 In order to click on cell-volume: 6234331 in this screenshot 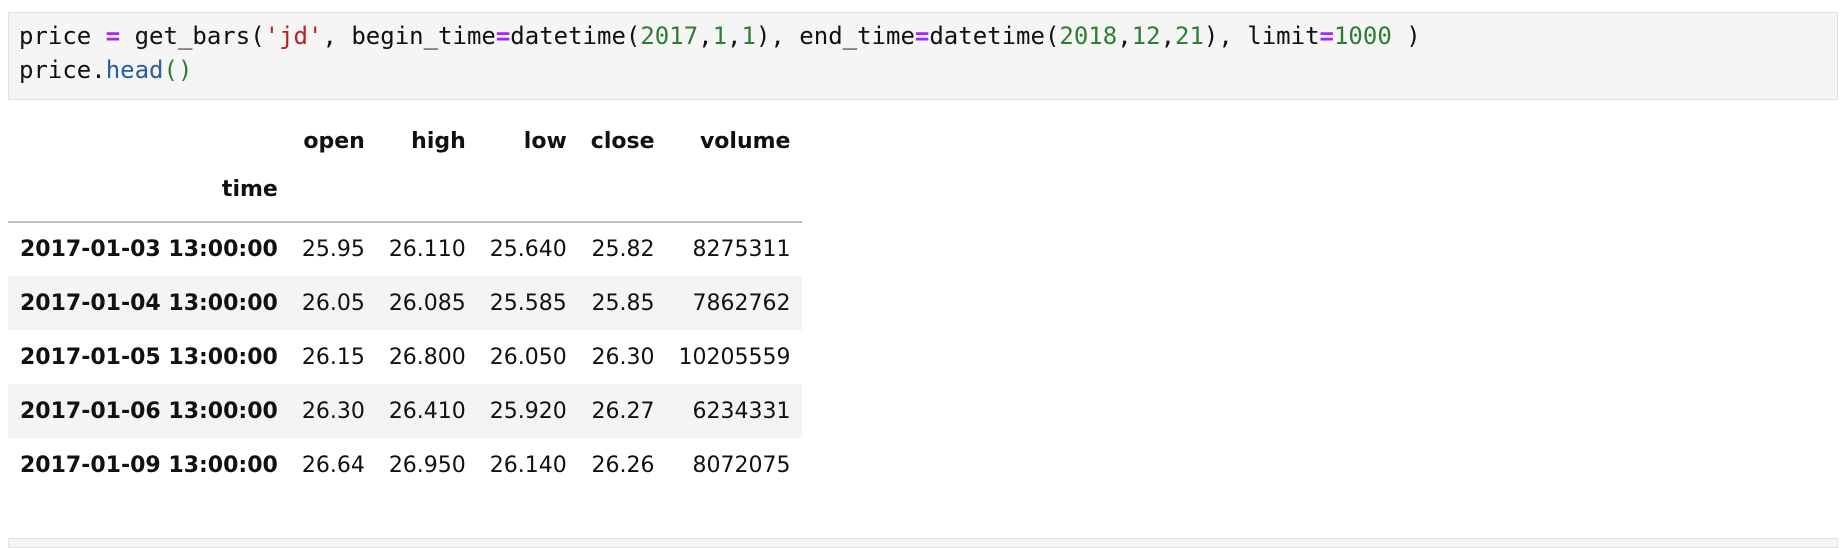, I will do `click(741, 411)`.